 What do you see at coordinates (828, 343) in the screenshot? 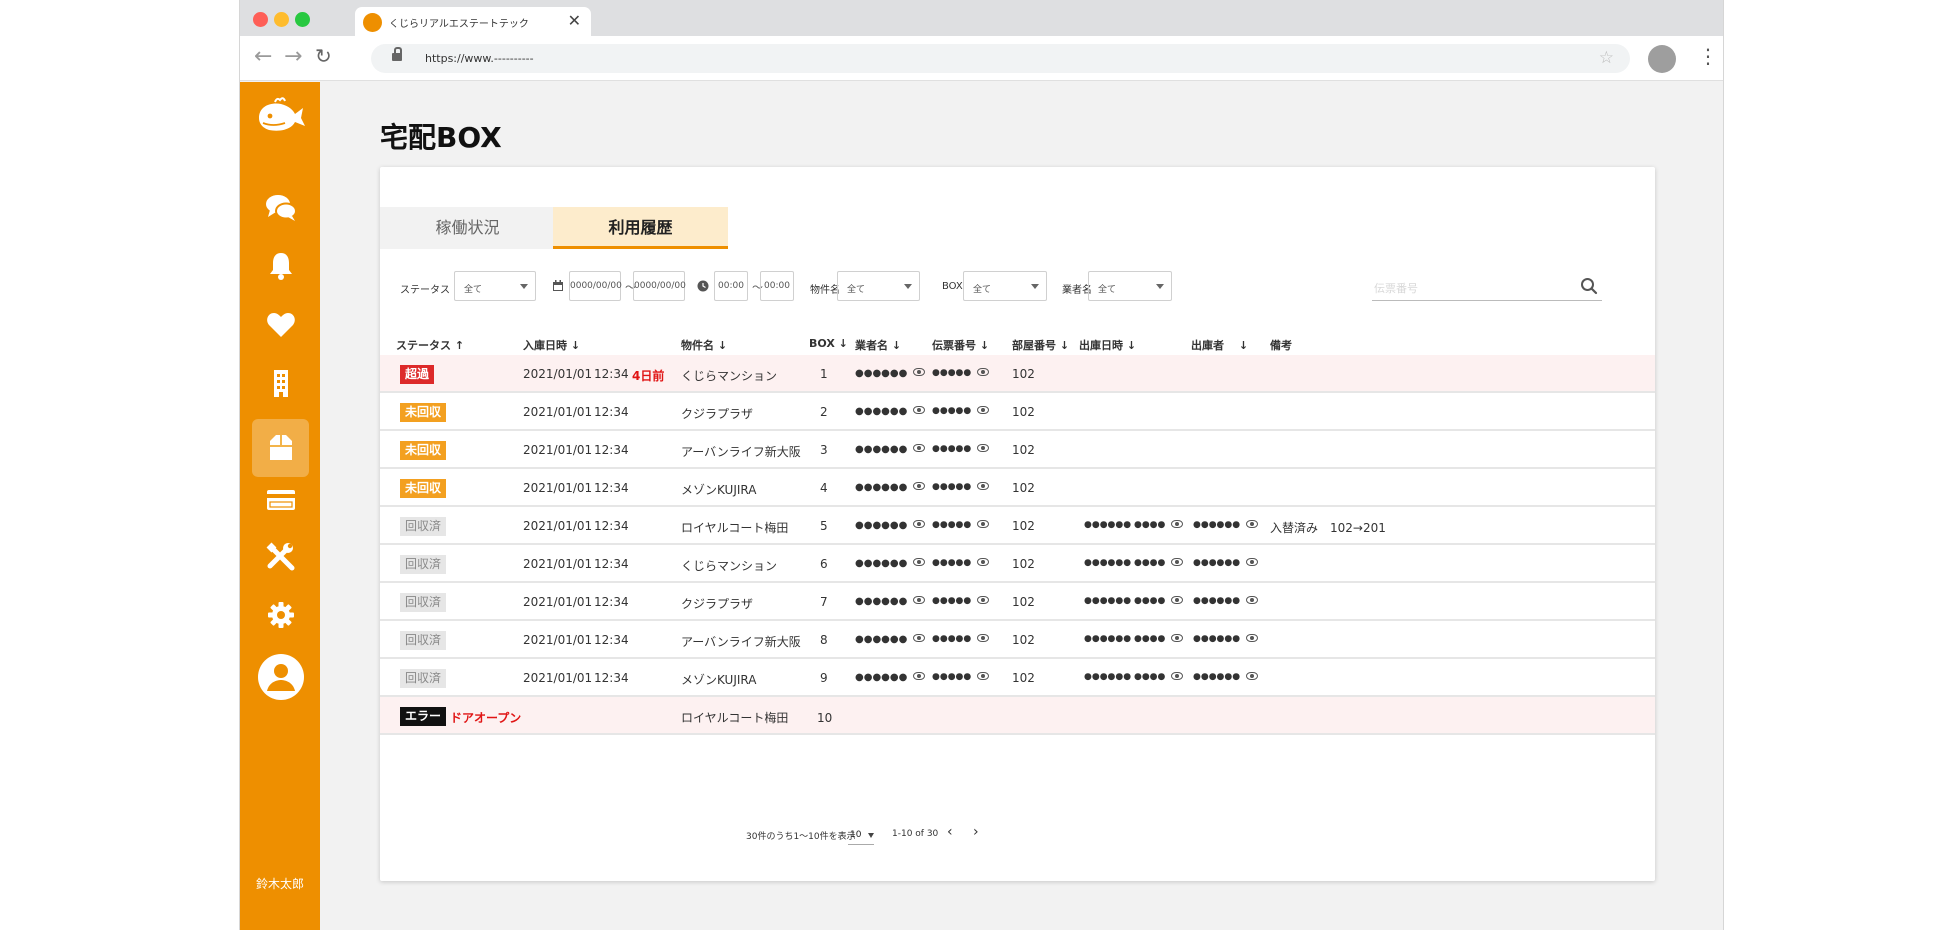
I see `header-box: BOX ↓` at bounding box center [828, 343].